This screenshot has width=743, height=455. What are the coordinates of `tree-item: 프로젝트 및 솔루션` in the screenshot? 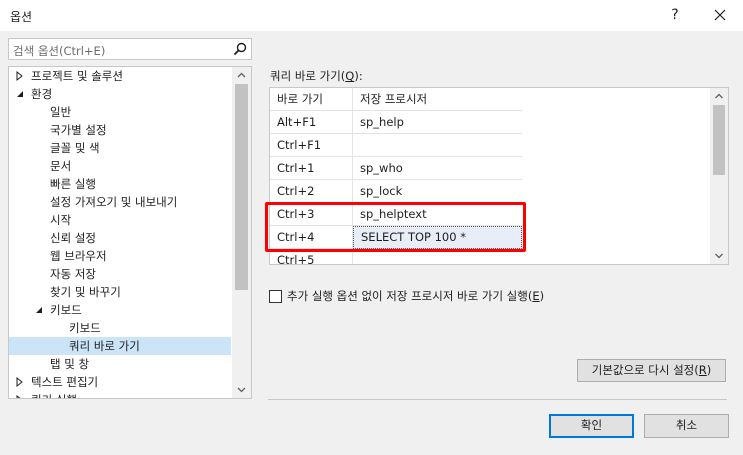 It's located at (120, 76).